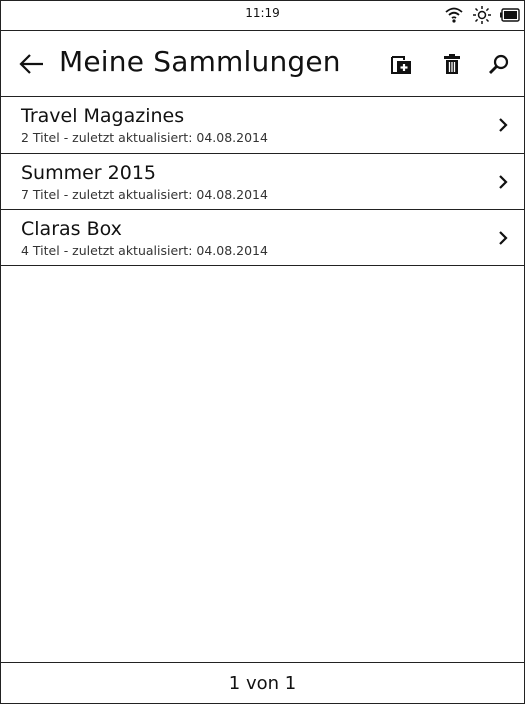 This screenshot has height=704, width=525. Describe the element at coordinates (401, 65) in the screenshot. I see `add-collection-button` at that location.